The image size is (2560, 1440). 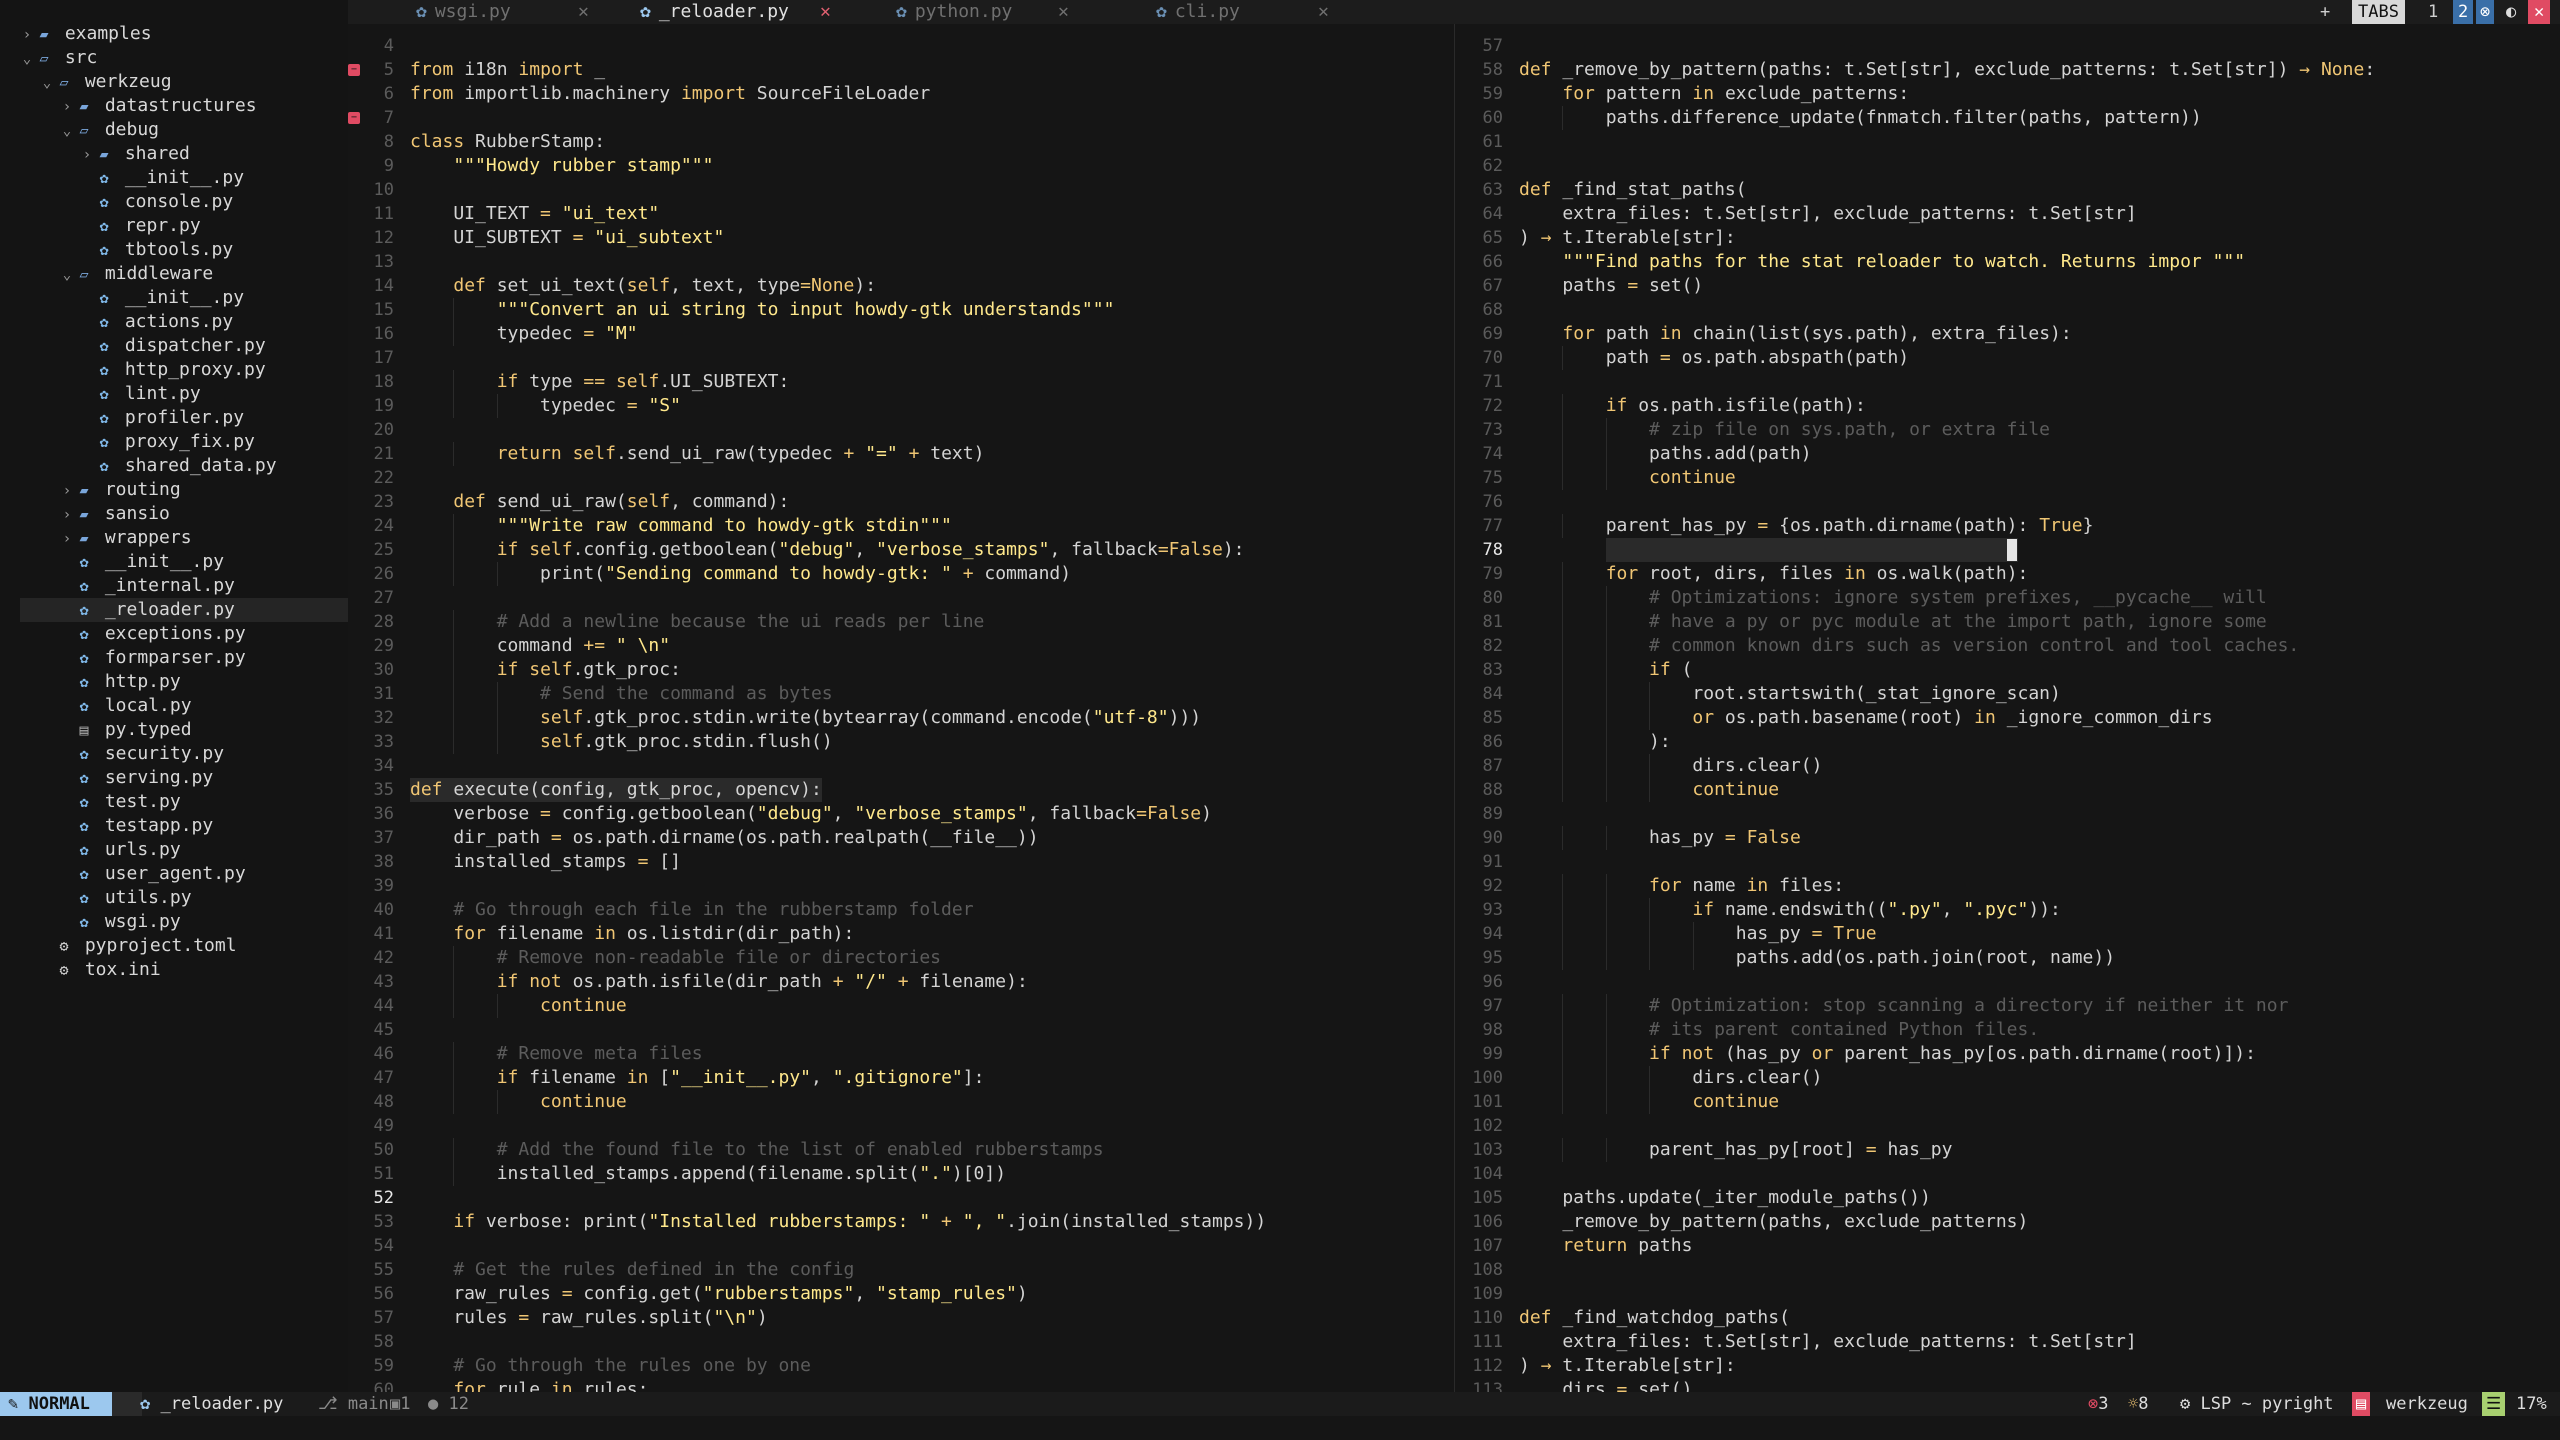 What do you see at coordinates (174, 250) in the screenshot?
I see `tree-file: ✿ tbtools.py` at bounding box center [174, 250].